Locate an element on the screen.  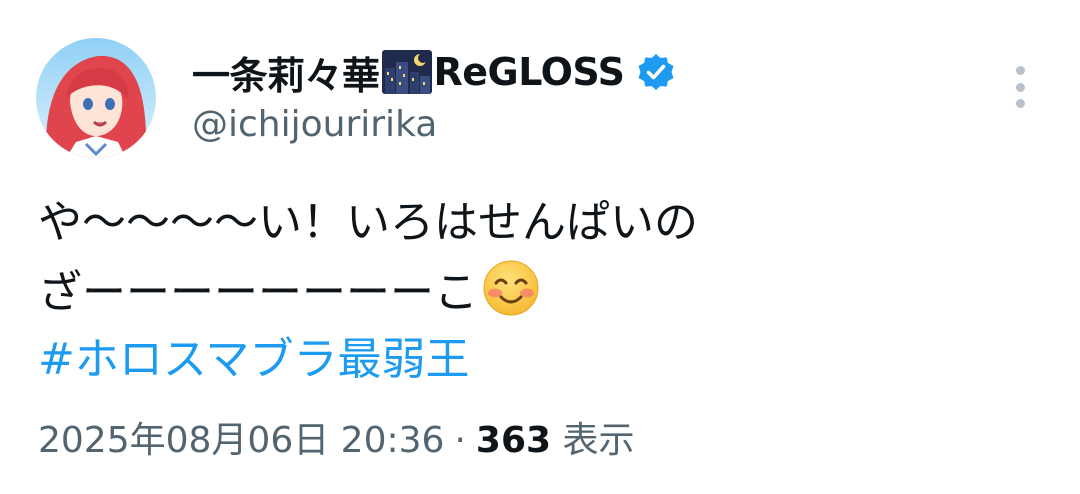
author-handle: @ichijouririka is located at coordinates (314, 124).